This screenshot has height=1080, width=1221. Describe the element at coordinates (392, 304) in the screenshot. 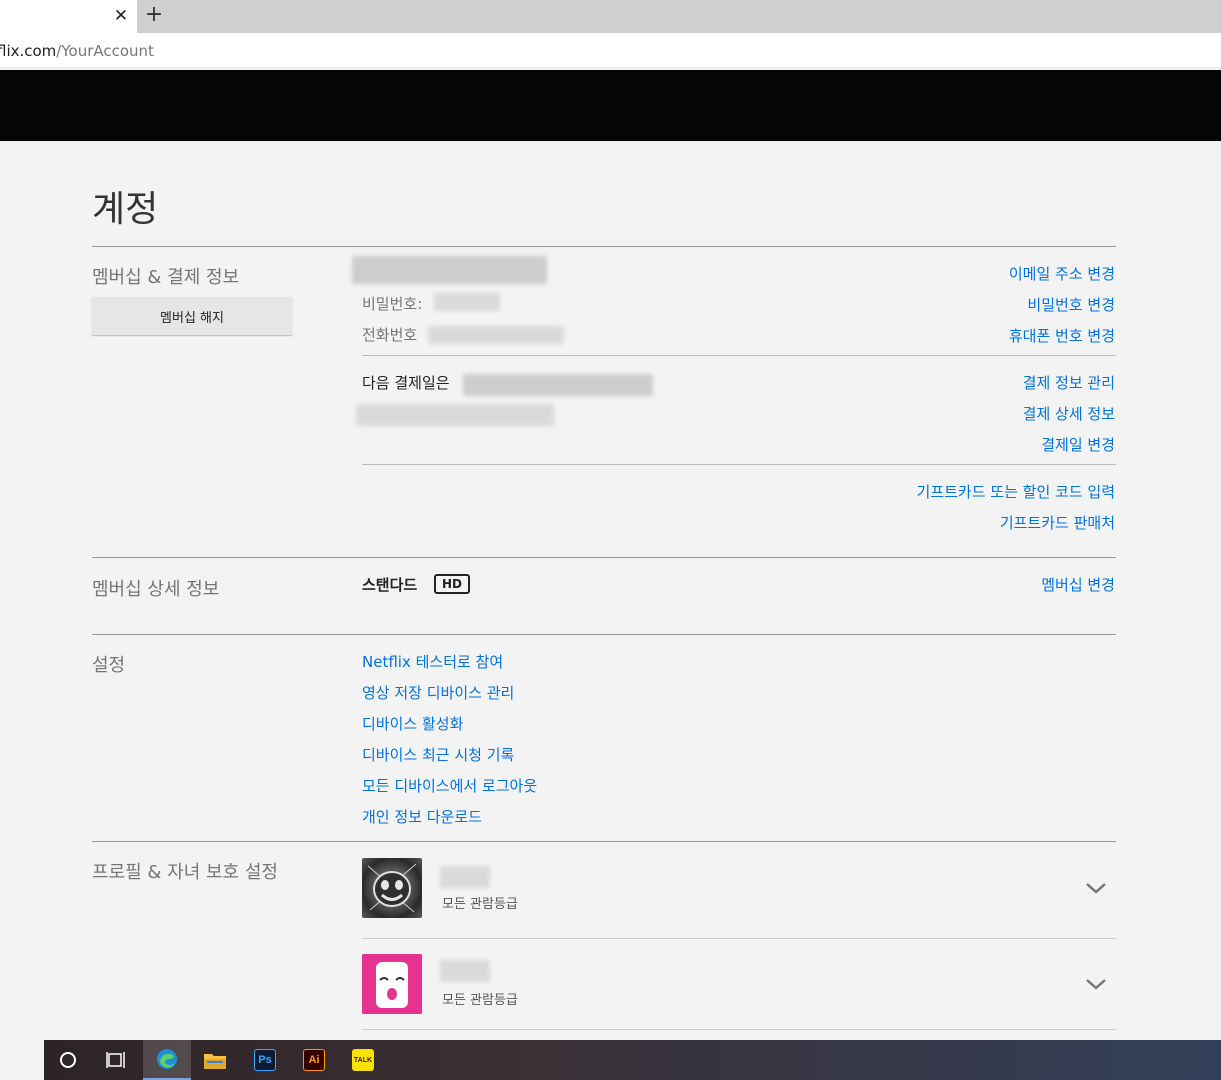

I see `password-label: 비밀번호:` at that location.